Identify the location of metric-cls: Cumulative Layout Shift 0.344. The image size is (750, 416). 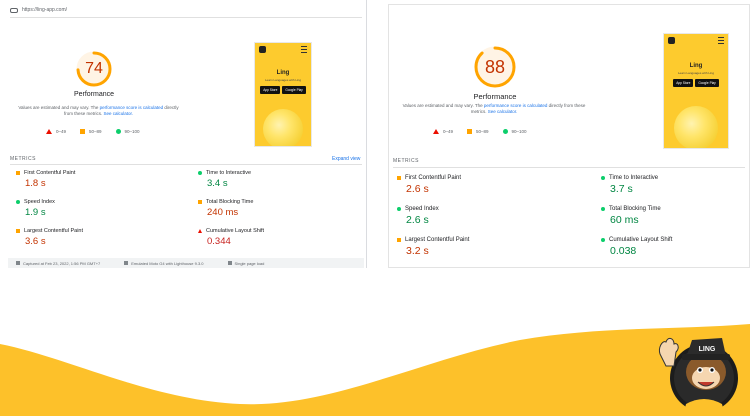
(231, 237).